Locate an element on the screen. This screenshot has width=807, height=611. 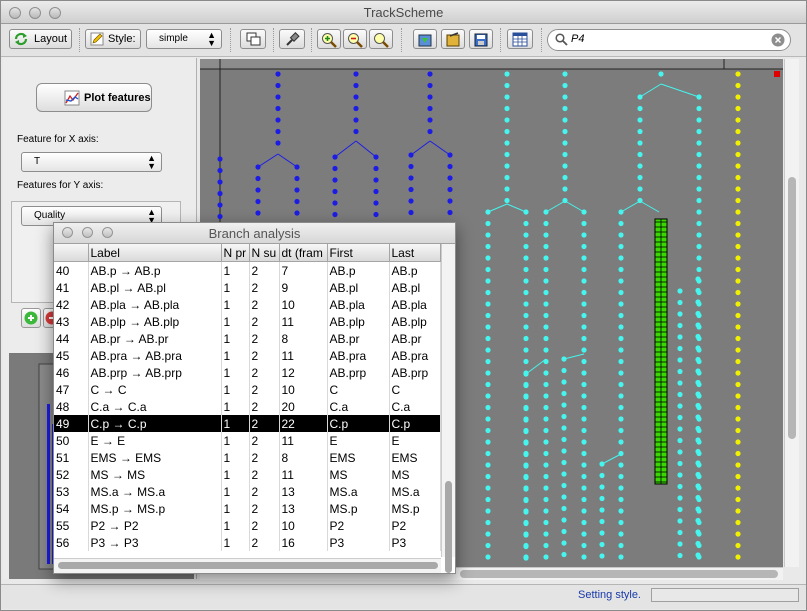
column-header is located at coordinates (71, 253).